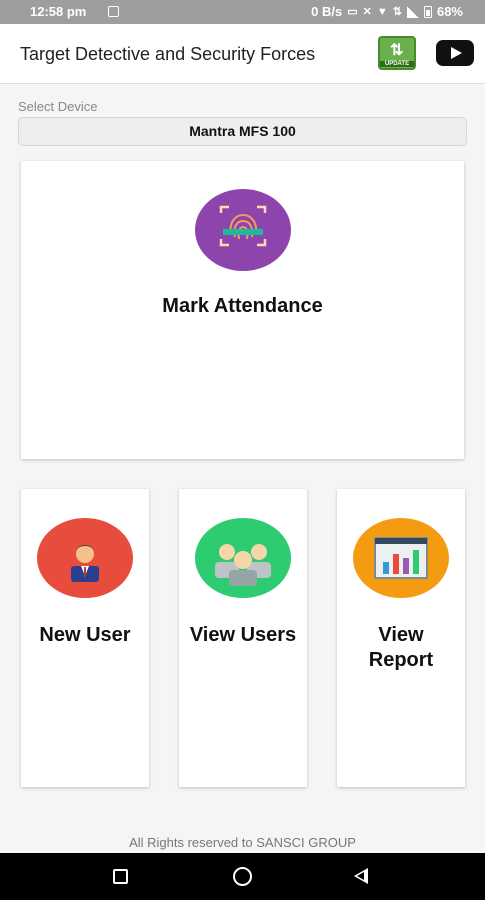 Image resolution: width=485 pixels, height=900 pixels. Describe the element at coordinates (85, 635) in the screenshot. I see `new-user-label: New User` at that location.